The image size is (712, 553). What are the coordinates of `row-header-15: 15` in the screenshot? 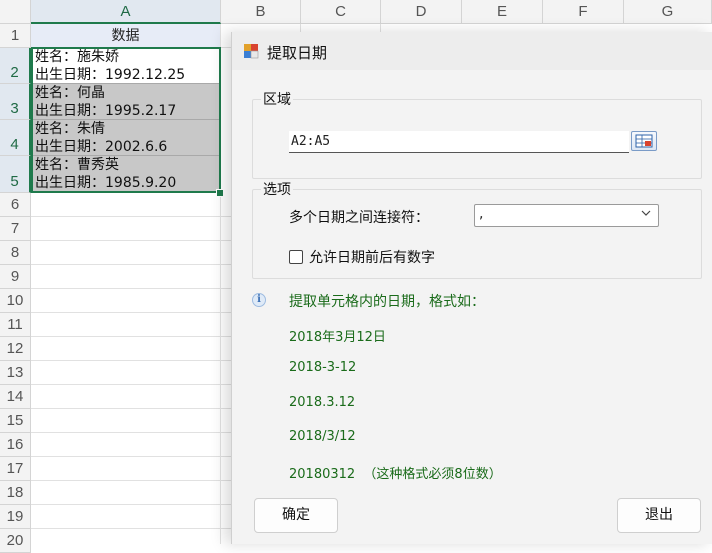 It's located at (15, 421).